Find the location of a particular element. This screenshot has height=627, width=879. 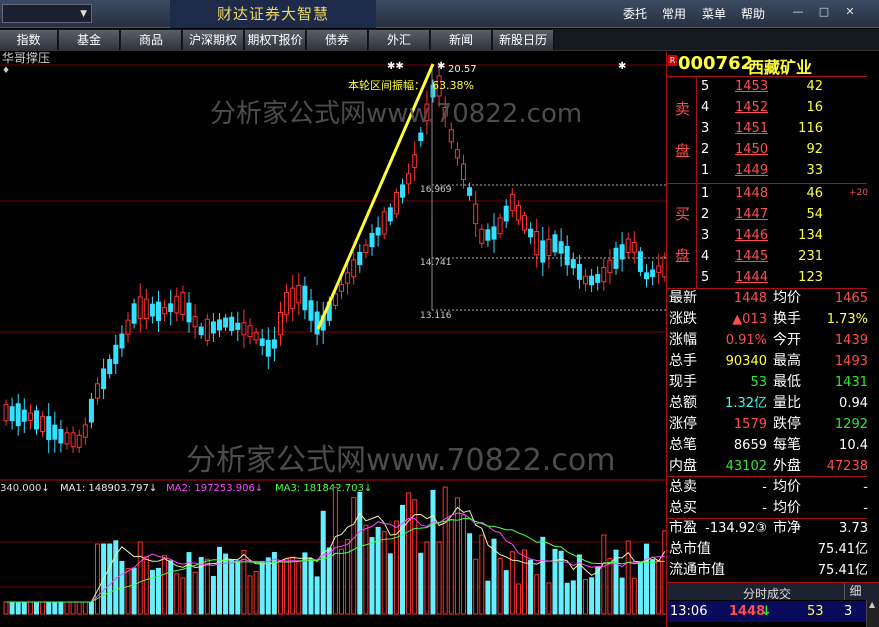

maximize-icon: □ is located at coordinates (824, 12).